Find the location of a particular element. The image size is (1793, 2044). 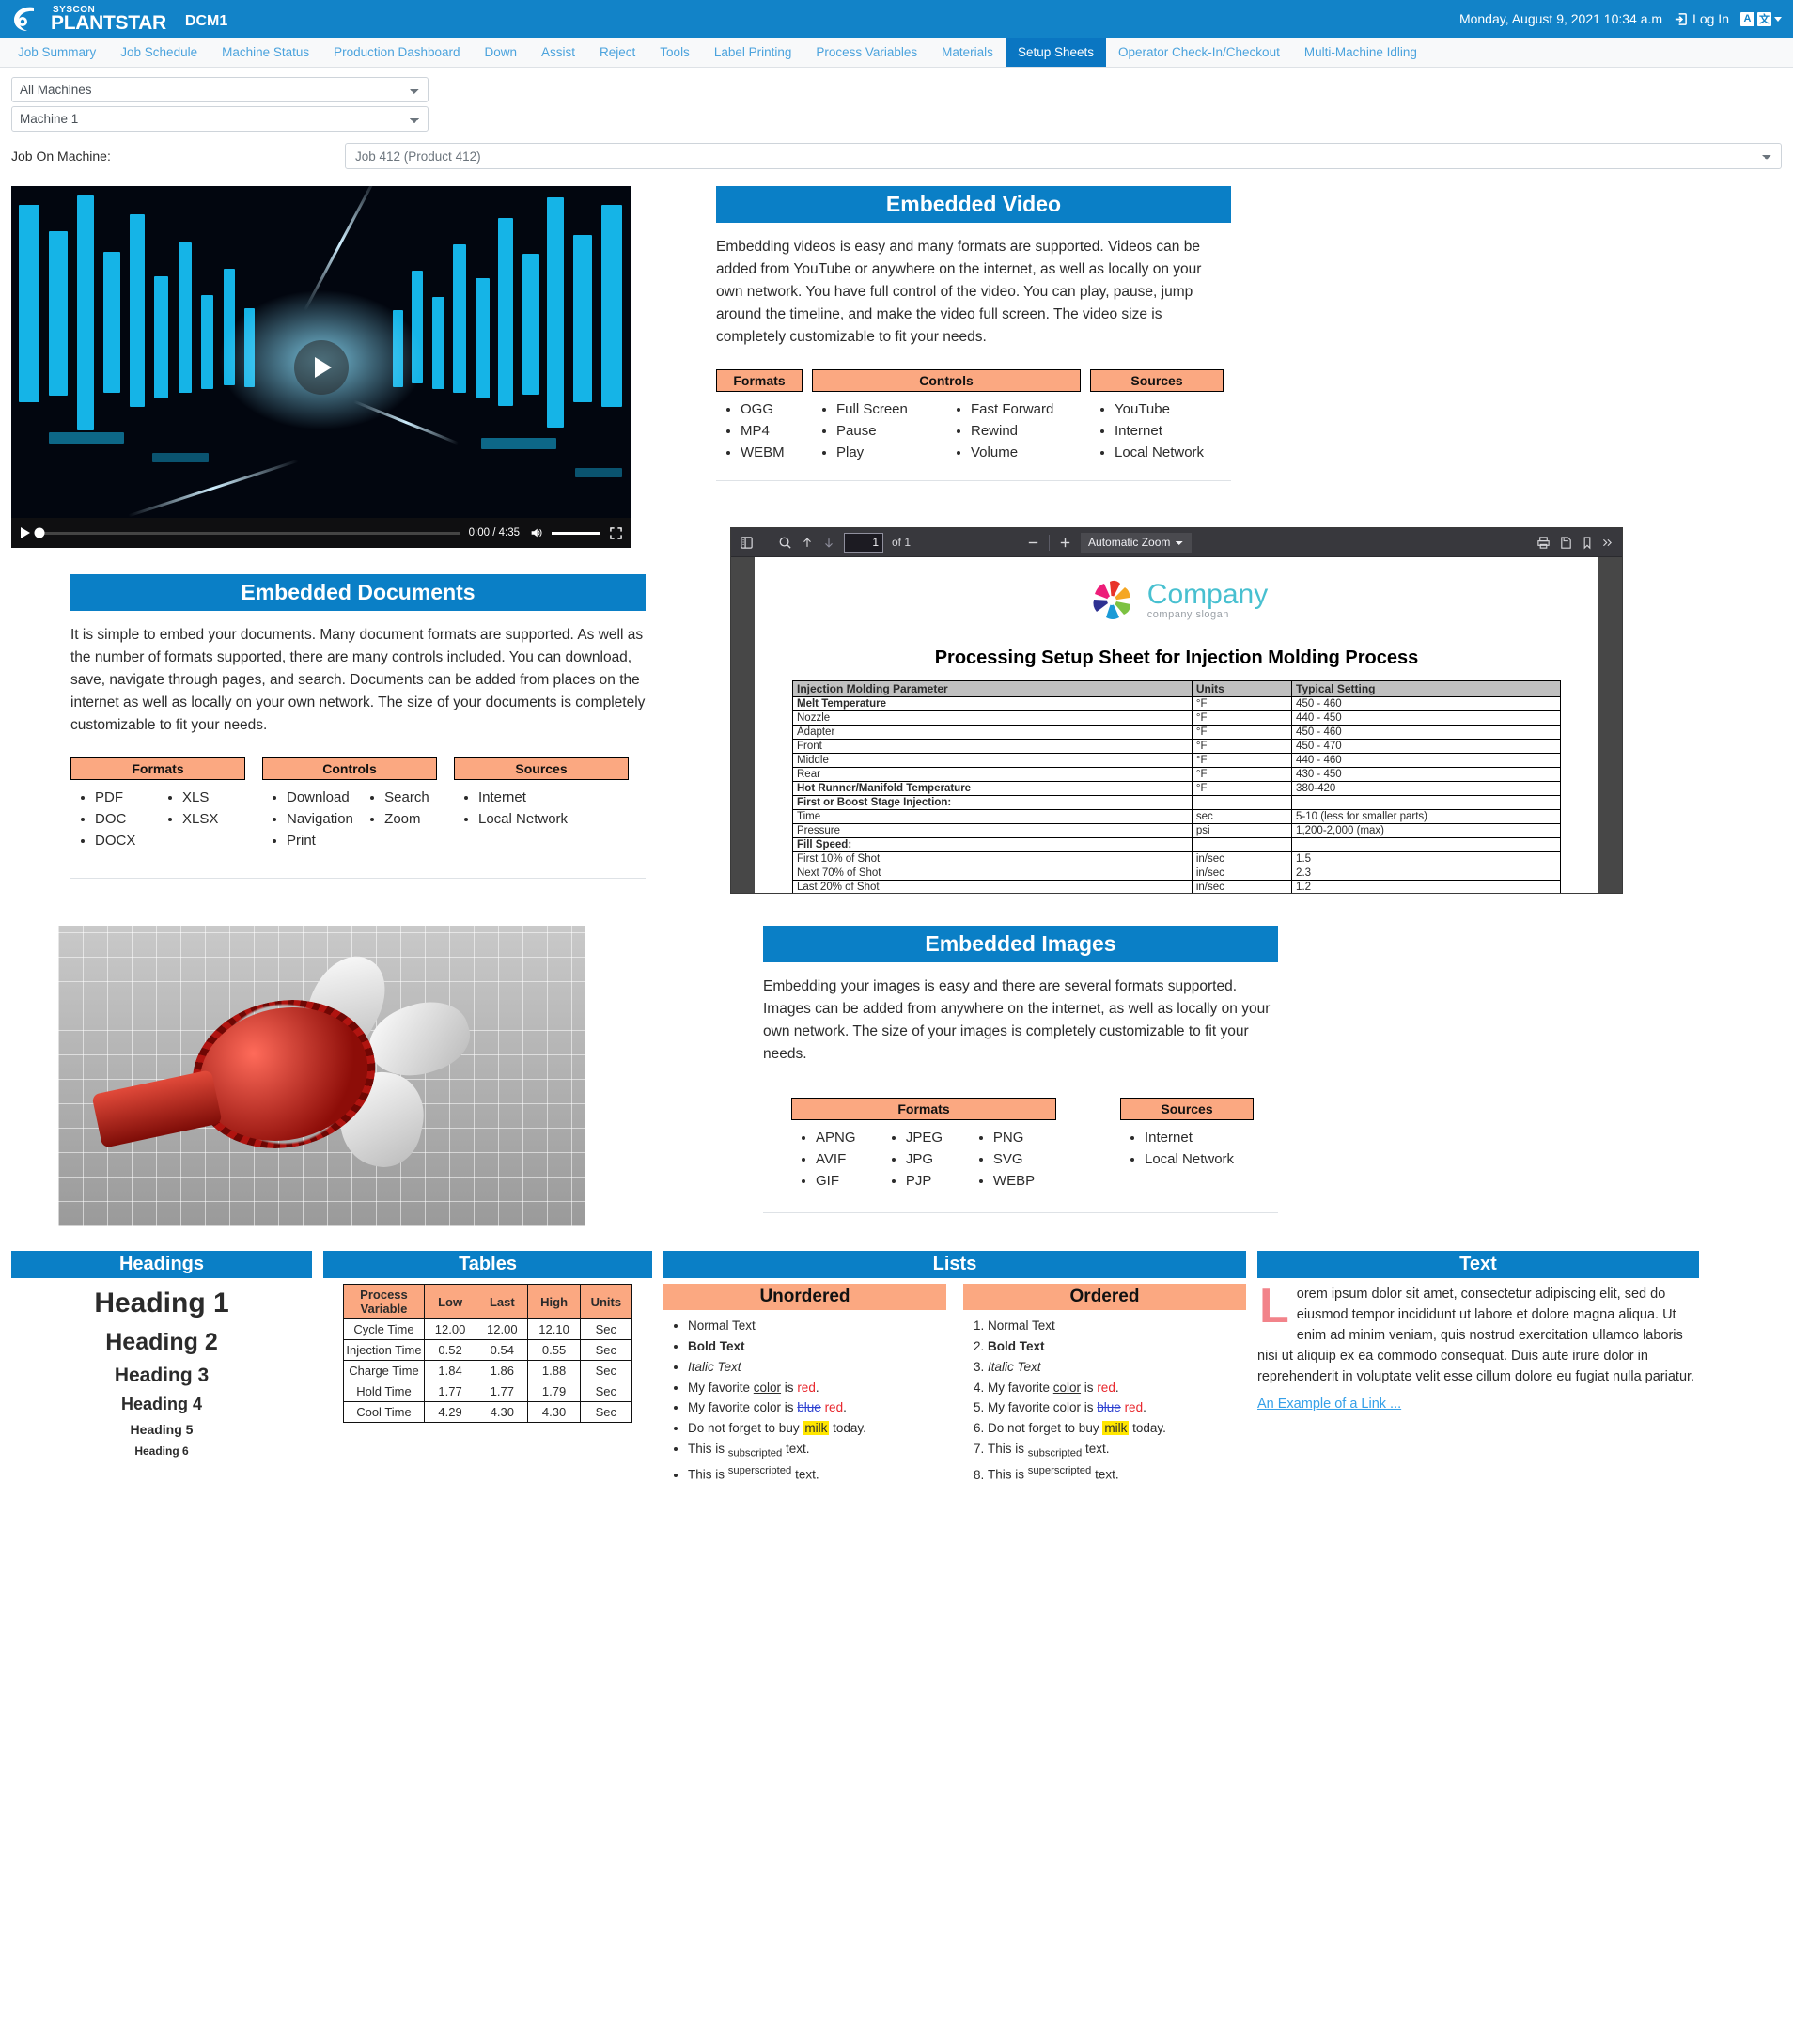

machine-selectors: All Machines Machine 1 is located at coordinates (897, 100).